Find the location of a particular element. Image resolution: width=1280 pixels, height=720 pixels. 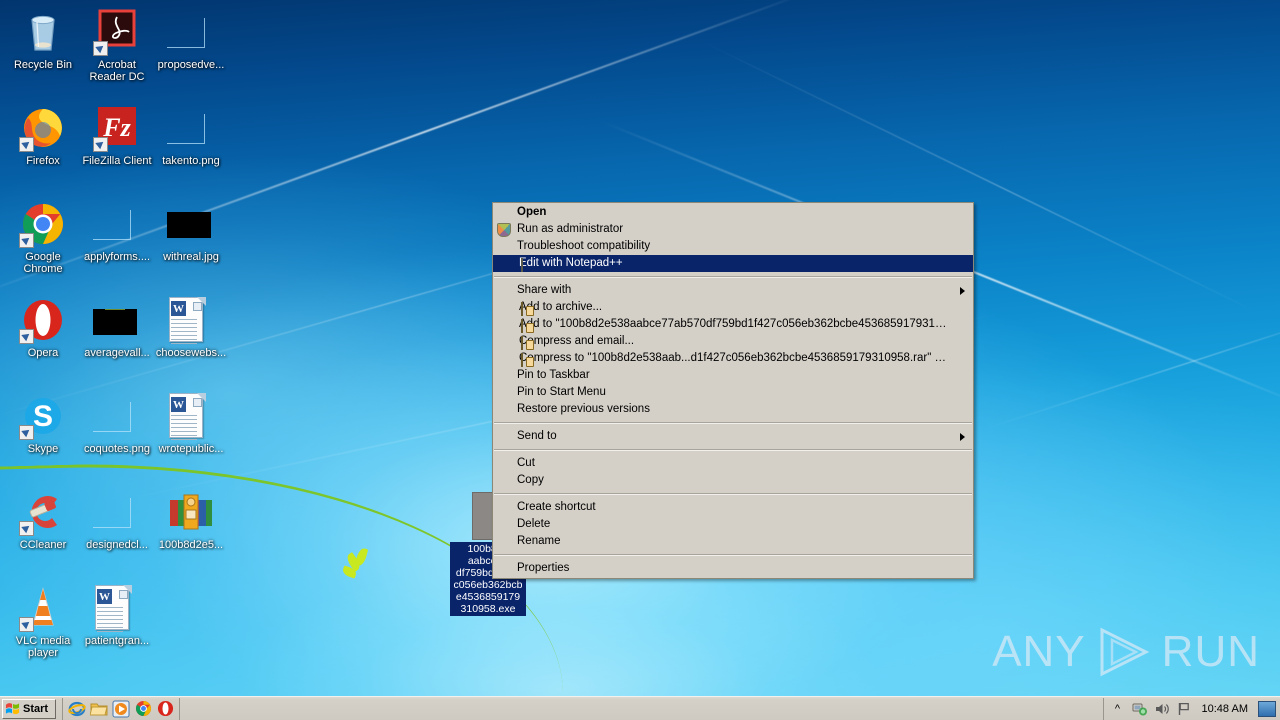

desktop-icon-google-chrome: Google Chrome is located at coordinates (43, 237).